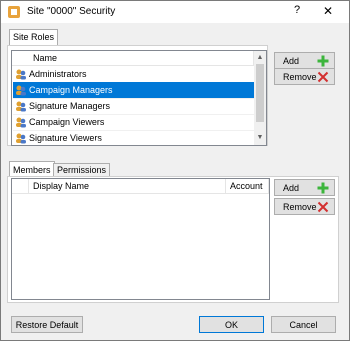 This screenshot has width=350, height=341. Describe the element at coordinates (300, 207) in the screenshot. I see `remove-member-label: Remove` at that location.